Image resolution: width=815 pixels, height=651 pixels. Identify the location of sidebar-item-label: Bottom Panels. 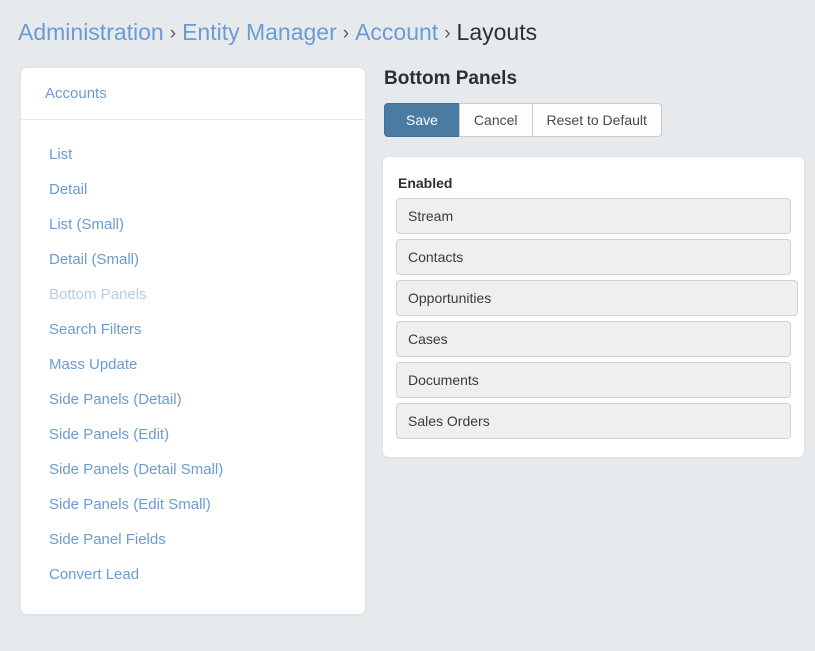
(98, 294).